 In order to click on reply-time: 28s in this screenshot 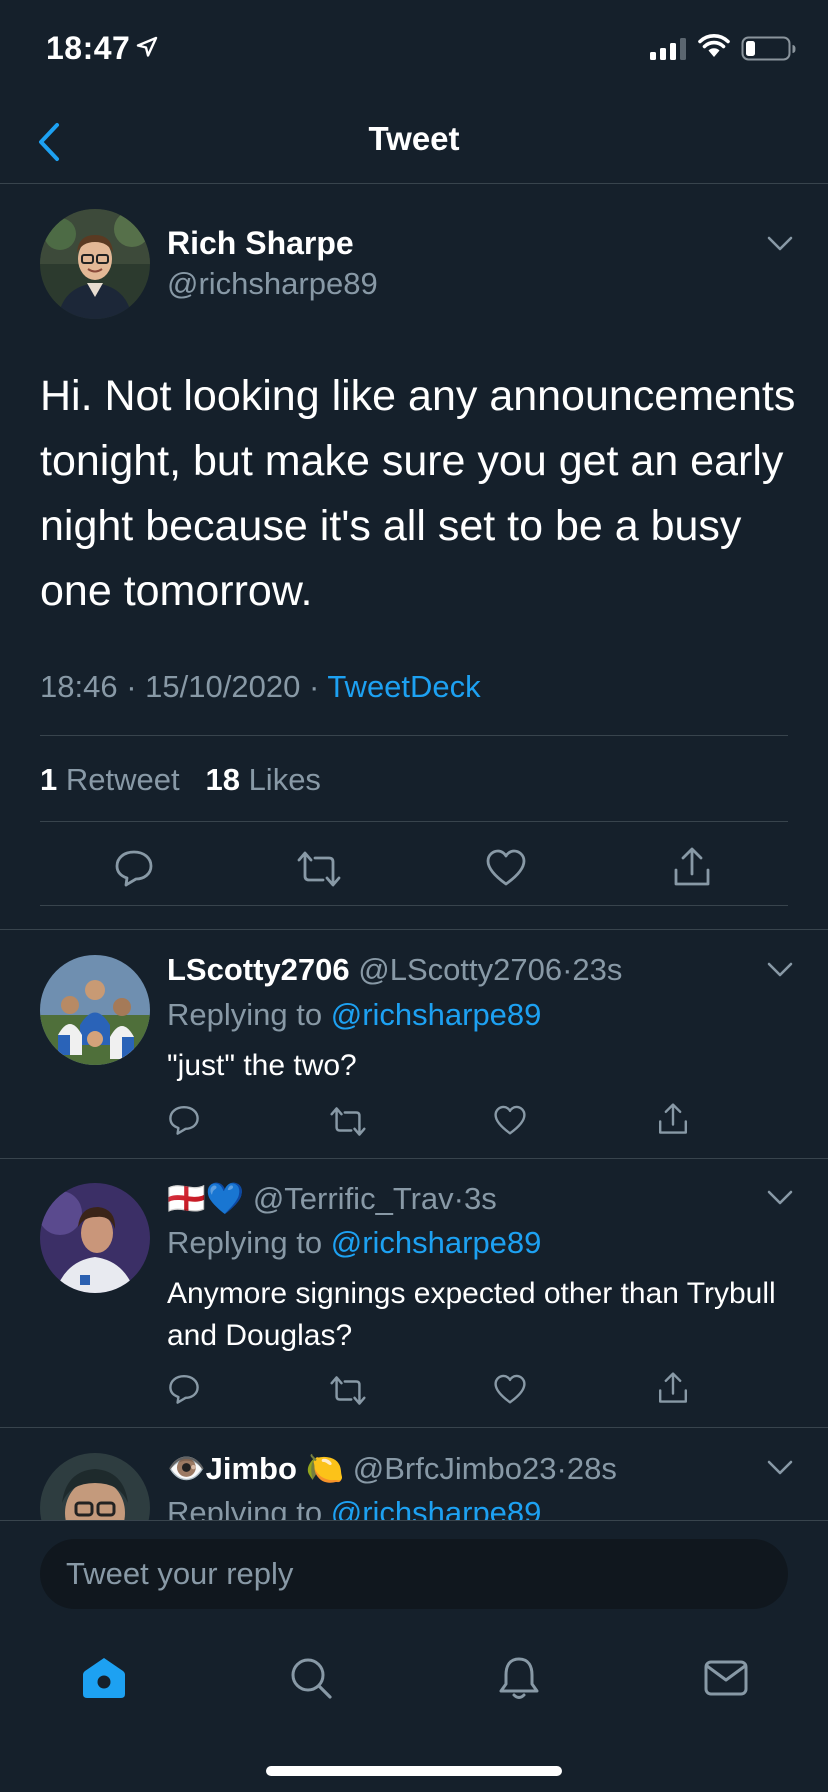, I will do `click(591, 1468)`.